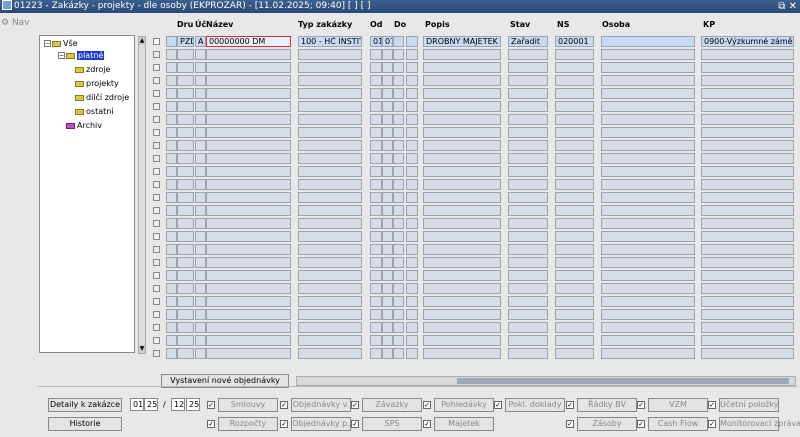  I want to click on toggle-button: Rozpočty, so click(248, 424).